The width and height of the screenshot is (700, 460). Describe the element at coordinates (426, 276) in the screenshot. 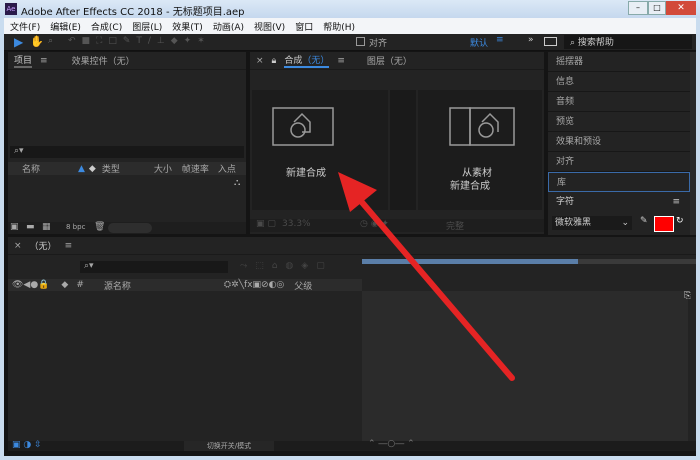

I see `annotation-arrow` at that location.